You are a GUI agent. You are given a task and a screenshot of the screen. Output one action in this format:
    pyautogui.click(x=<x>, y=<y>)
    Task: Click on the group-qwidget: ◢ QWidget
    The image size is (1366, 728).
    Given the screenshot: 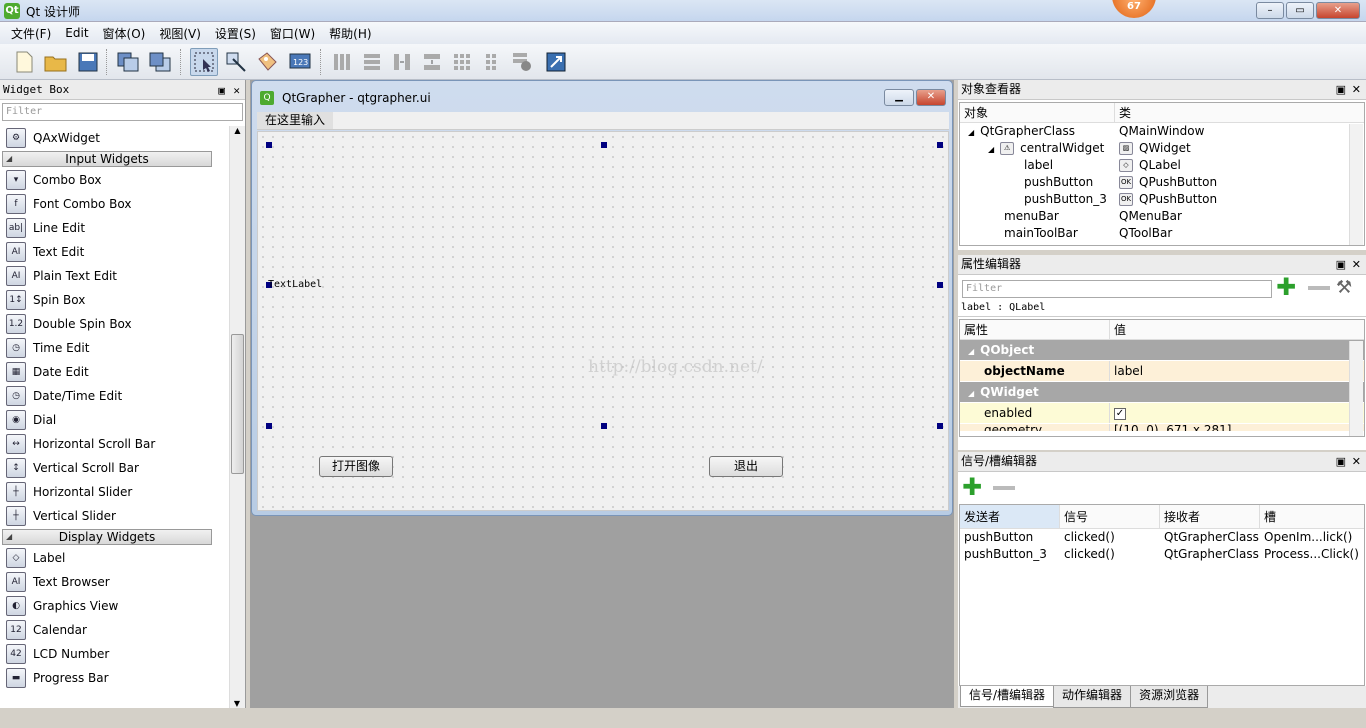 What is the action you would take?
    pyautogui.click(x=1162, y=392)
    